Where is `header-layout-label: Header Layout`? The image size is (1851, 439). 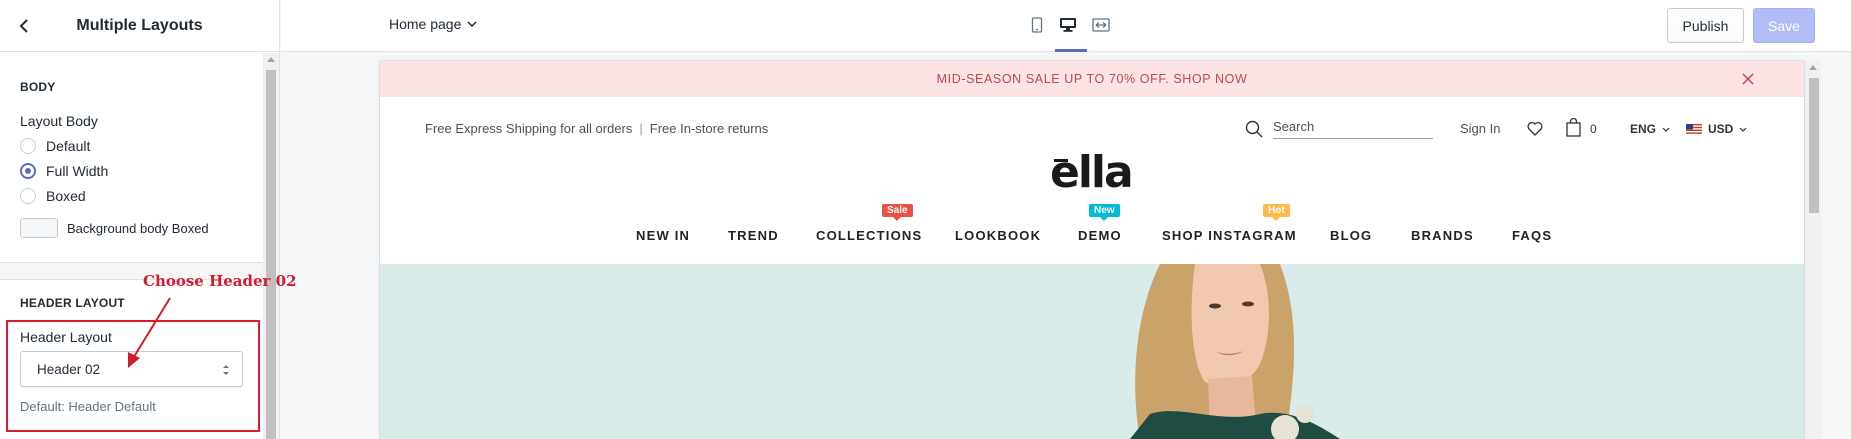
header-layout-label: Header Layout is located at coordinates (66, 337).